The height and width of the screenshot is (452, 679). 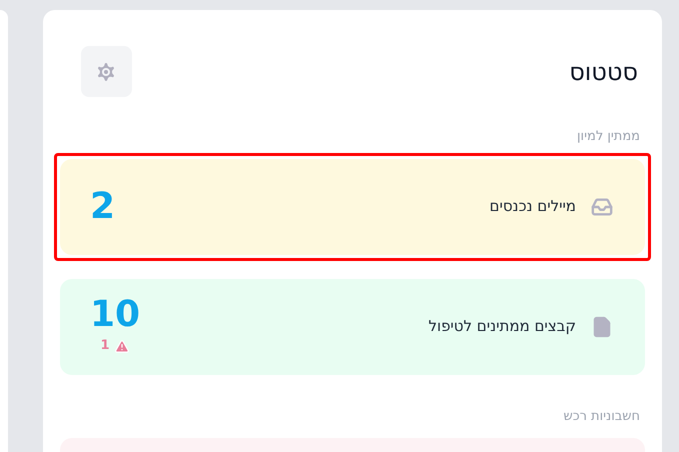 What do you see at coordinates (533, 207) in the screenshot?
I see `card-label: מיילים נכנסים` at bounding box center [533, 207].